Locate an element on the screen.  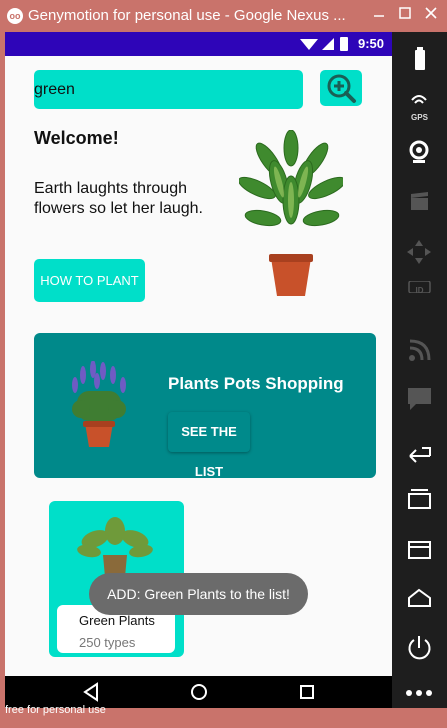
genymotion-toolbar: GPS ID is located at coordinates (419, 370).